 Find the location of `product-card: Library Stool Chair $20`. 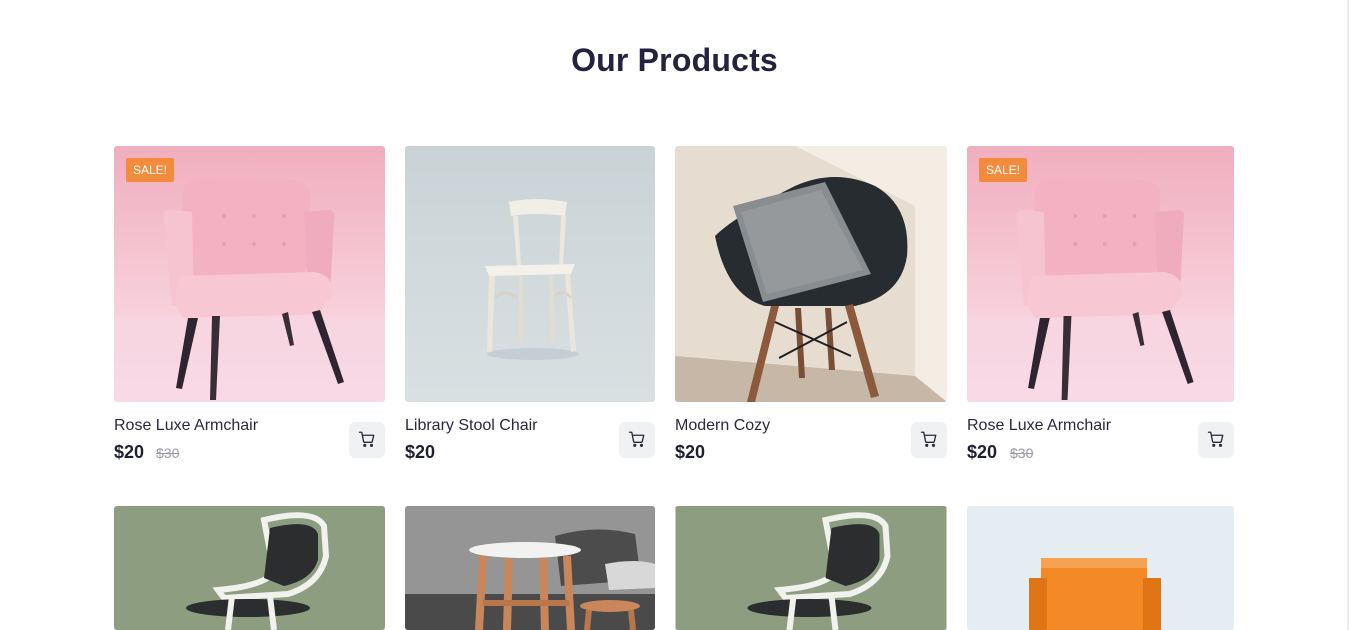

product-card: Library Stool Chair $20 is located at coordinates (530, 306).